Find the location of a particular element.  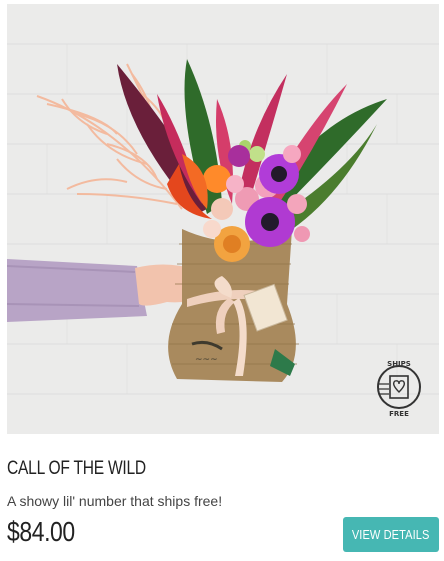

view-details-label: VIEW DETAILS is located at coordinates (391, 534).